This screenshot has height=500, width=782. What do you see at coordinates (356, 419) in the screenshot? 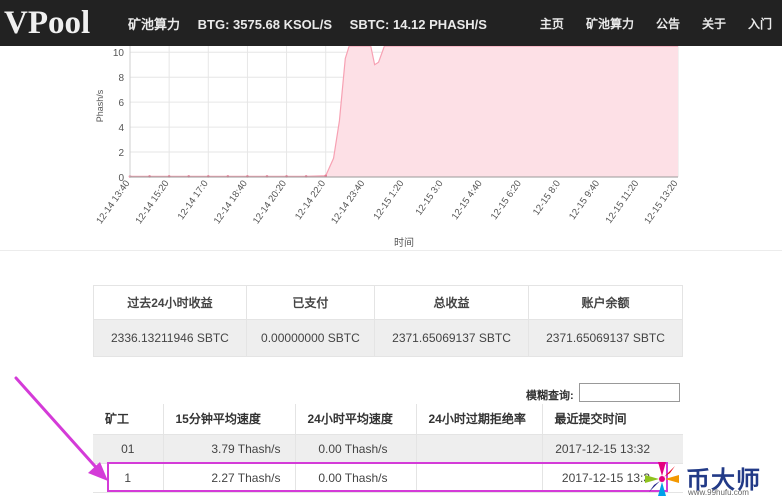
I see `col-24h-speed: 24小时平均速度` at bounding box center [356, 419].